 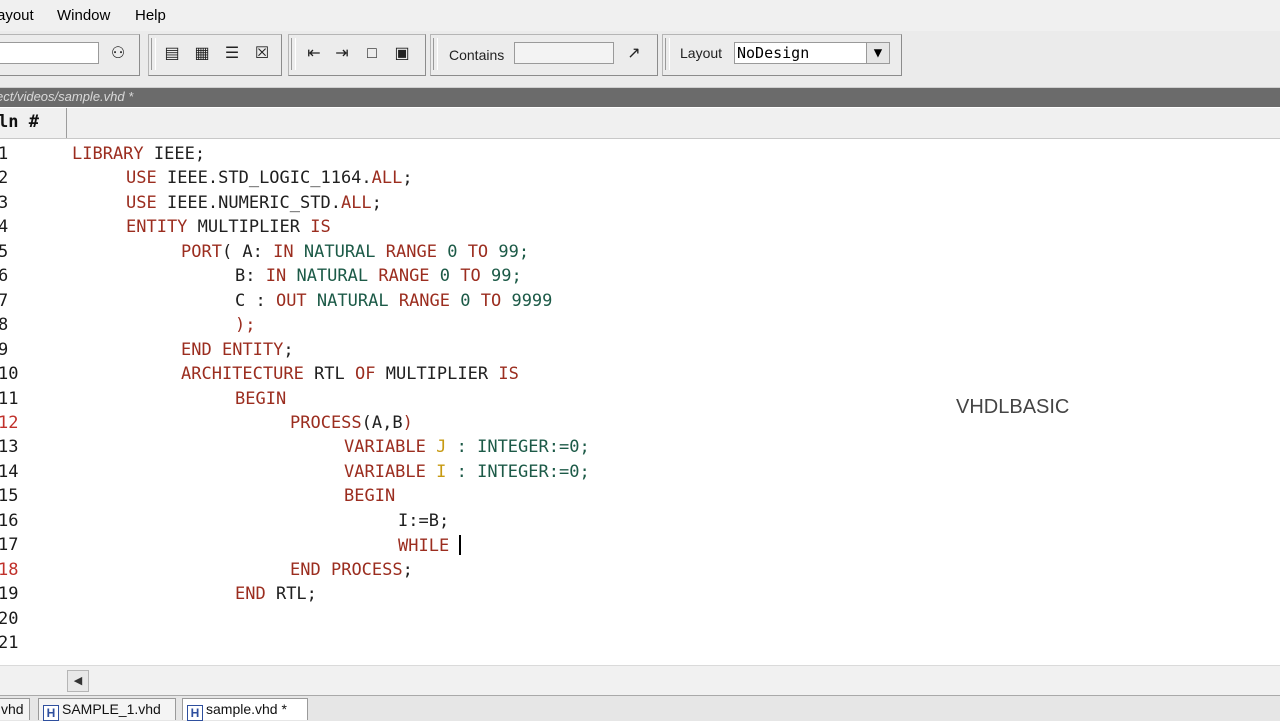 I want to click on layout-select: NoDesign ▼, so click(x=812, y=53).